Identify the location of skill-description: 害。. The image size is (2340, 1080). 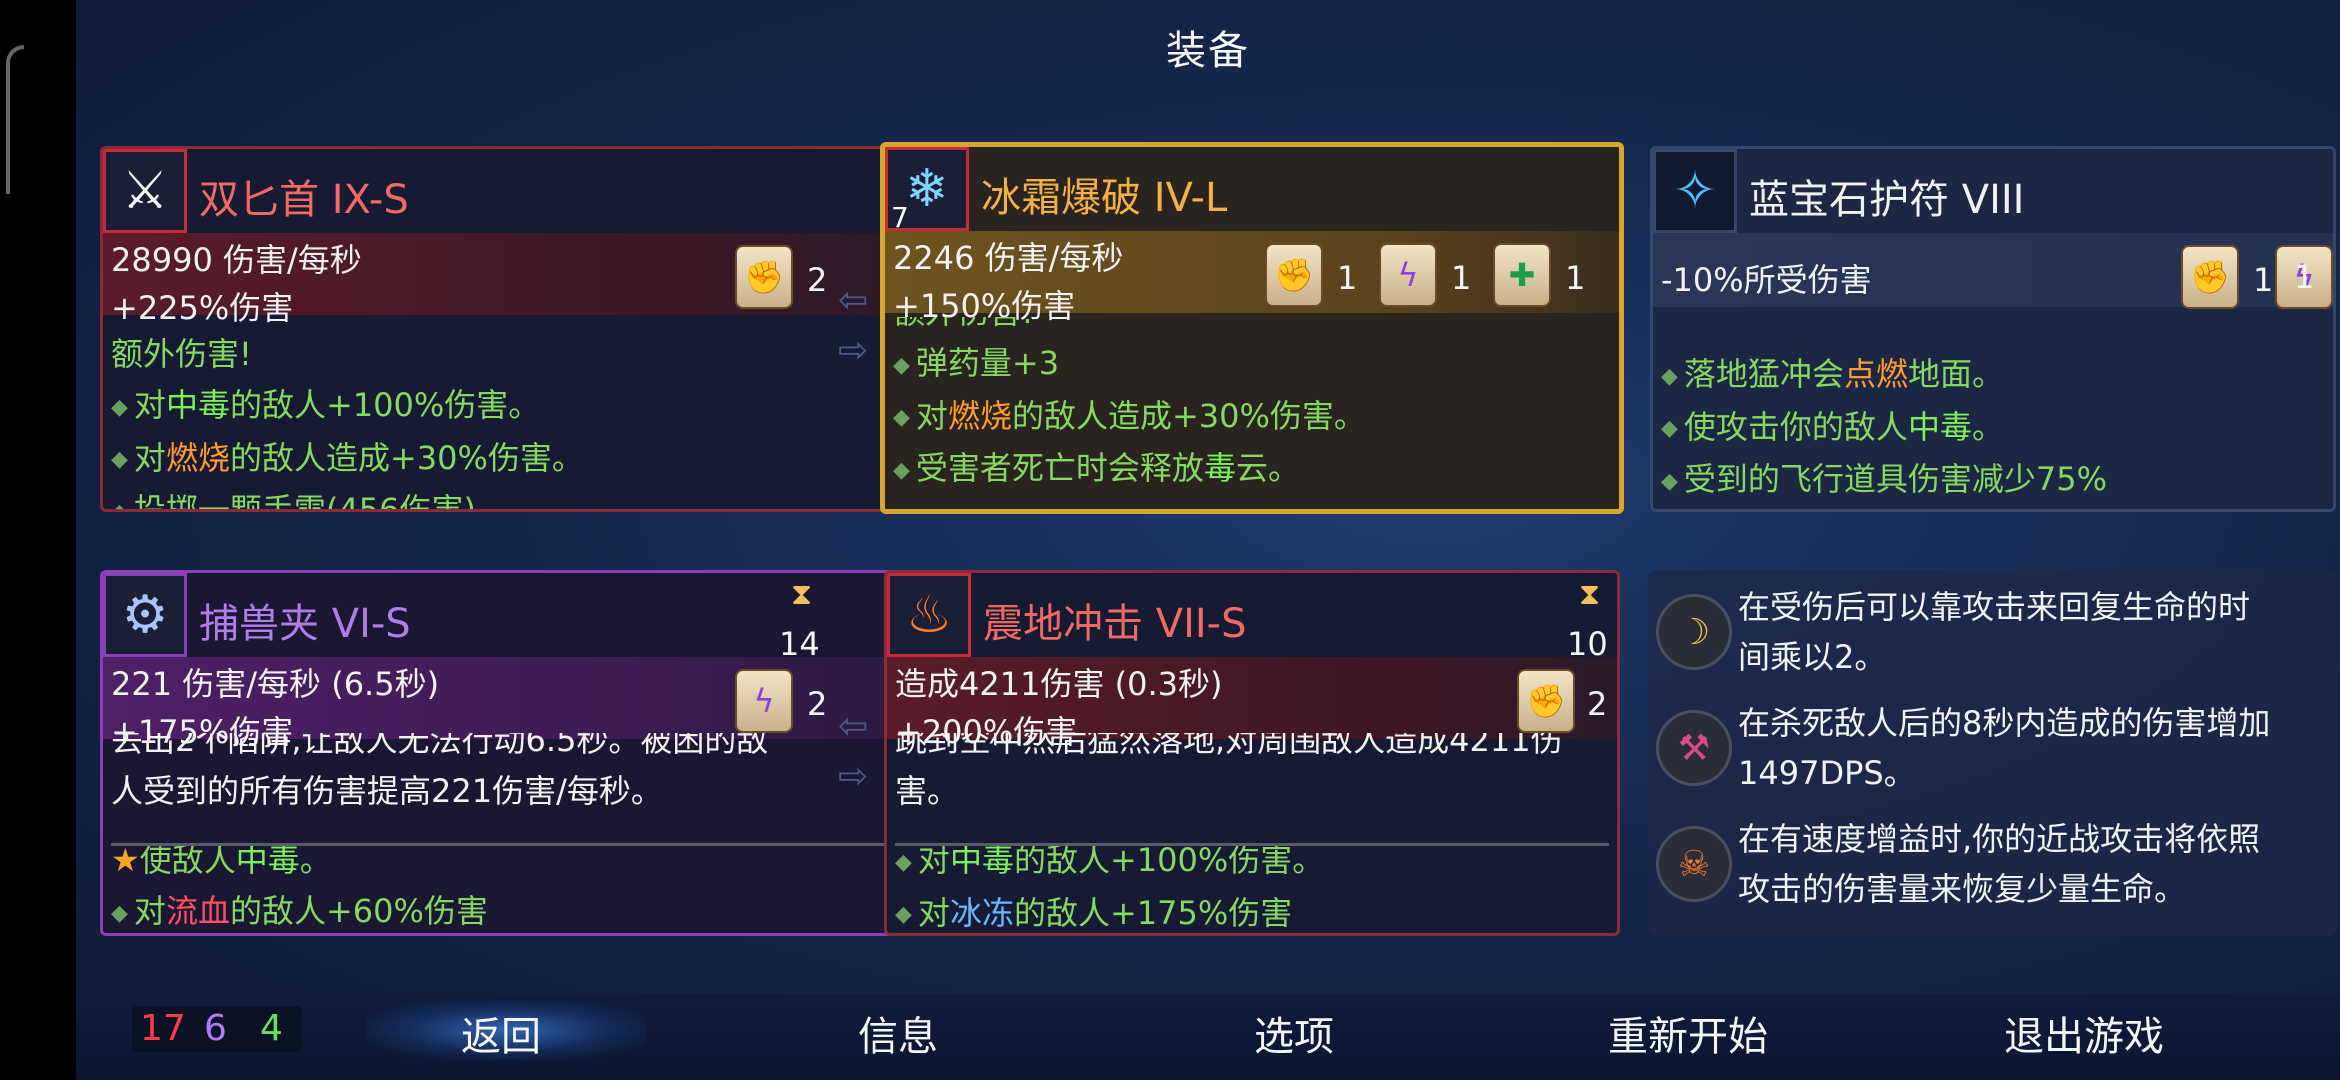
(927, 791).